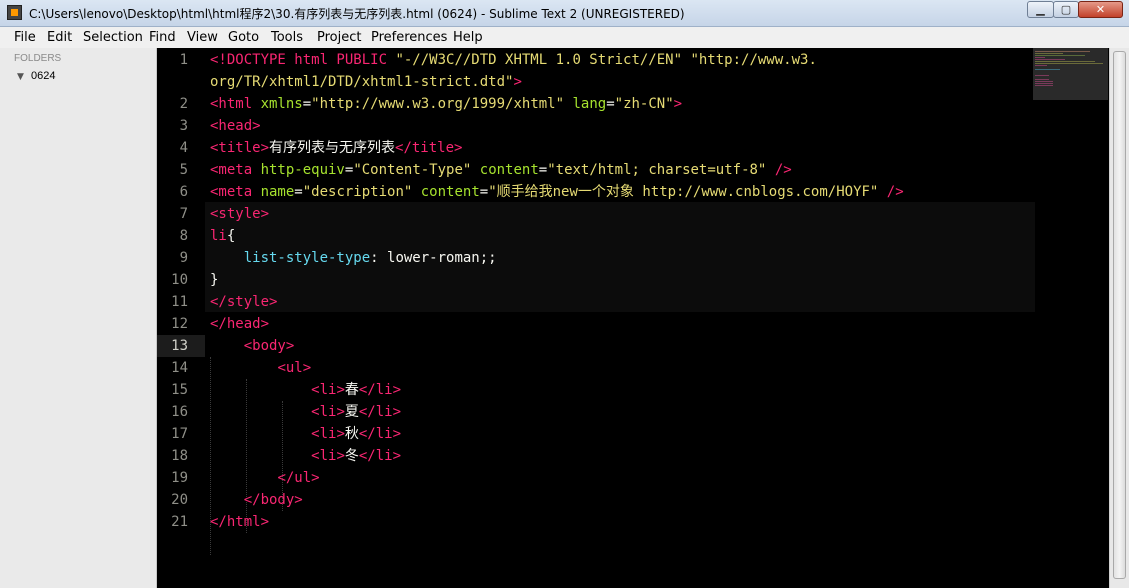 The height and width of the screenshot is (588, 1129). Describe the element at coordinates (168, 390) in the screenshot. I see `line-number: 15` at that location.